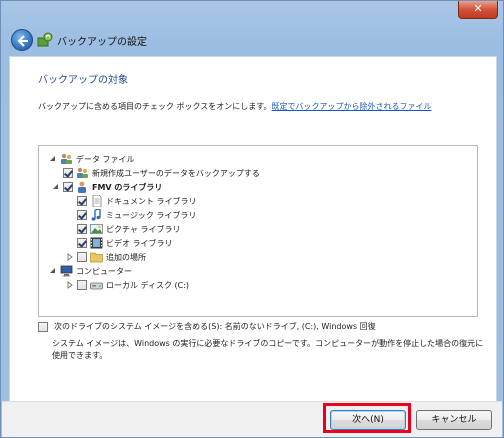  I want to click on tree-item-documents: ドキュメント ライブラリ, so click(137, 201).